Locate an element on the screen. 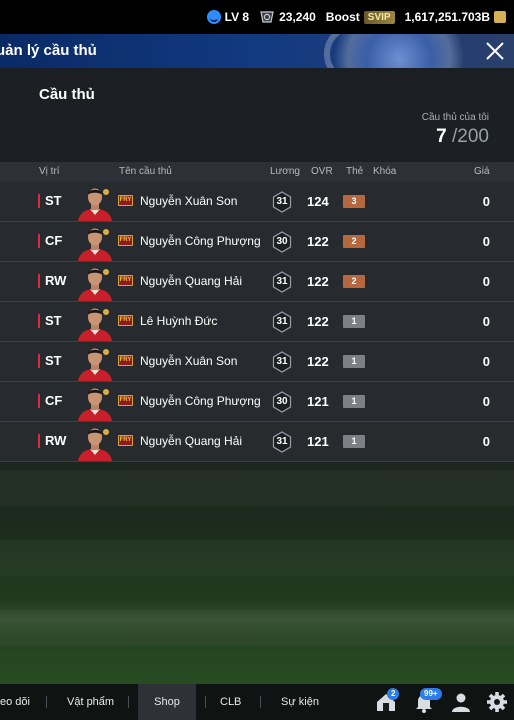 The height and width of the screenshot is (720, 514). ovr-value: 124 is located at coordinates (318, 201).